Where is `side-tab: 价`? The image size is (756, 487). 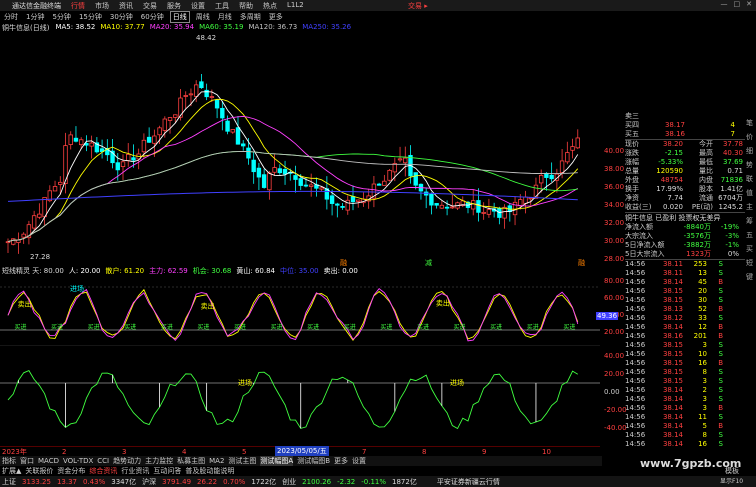
side-tab: 价 is located at coordinates (749, 136).